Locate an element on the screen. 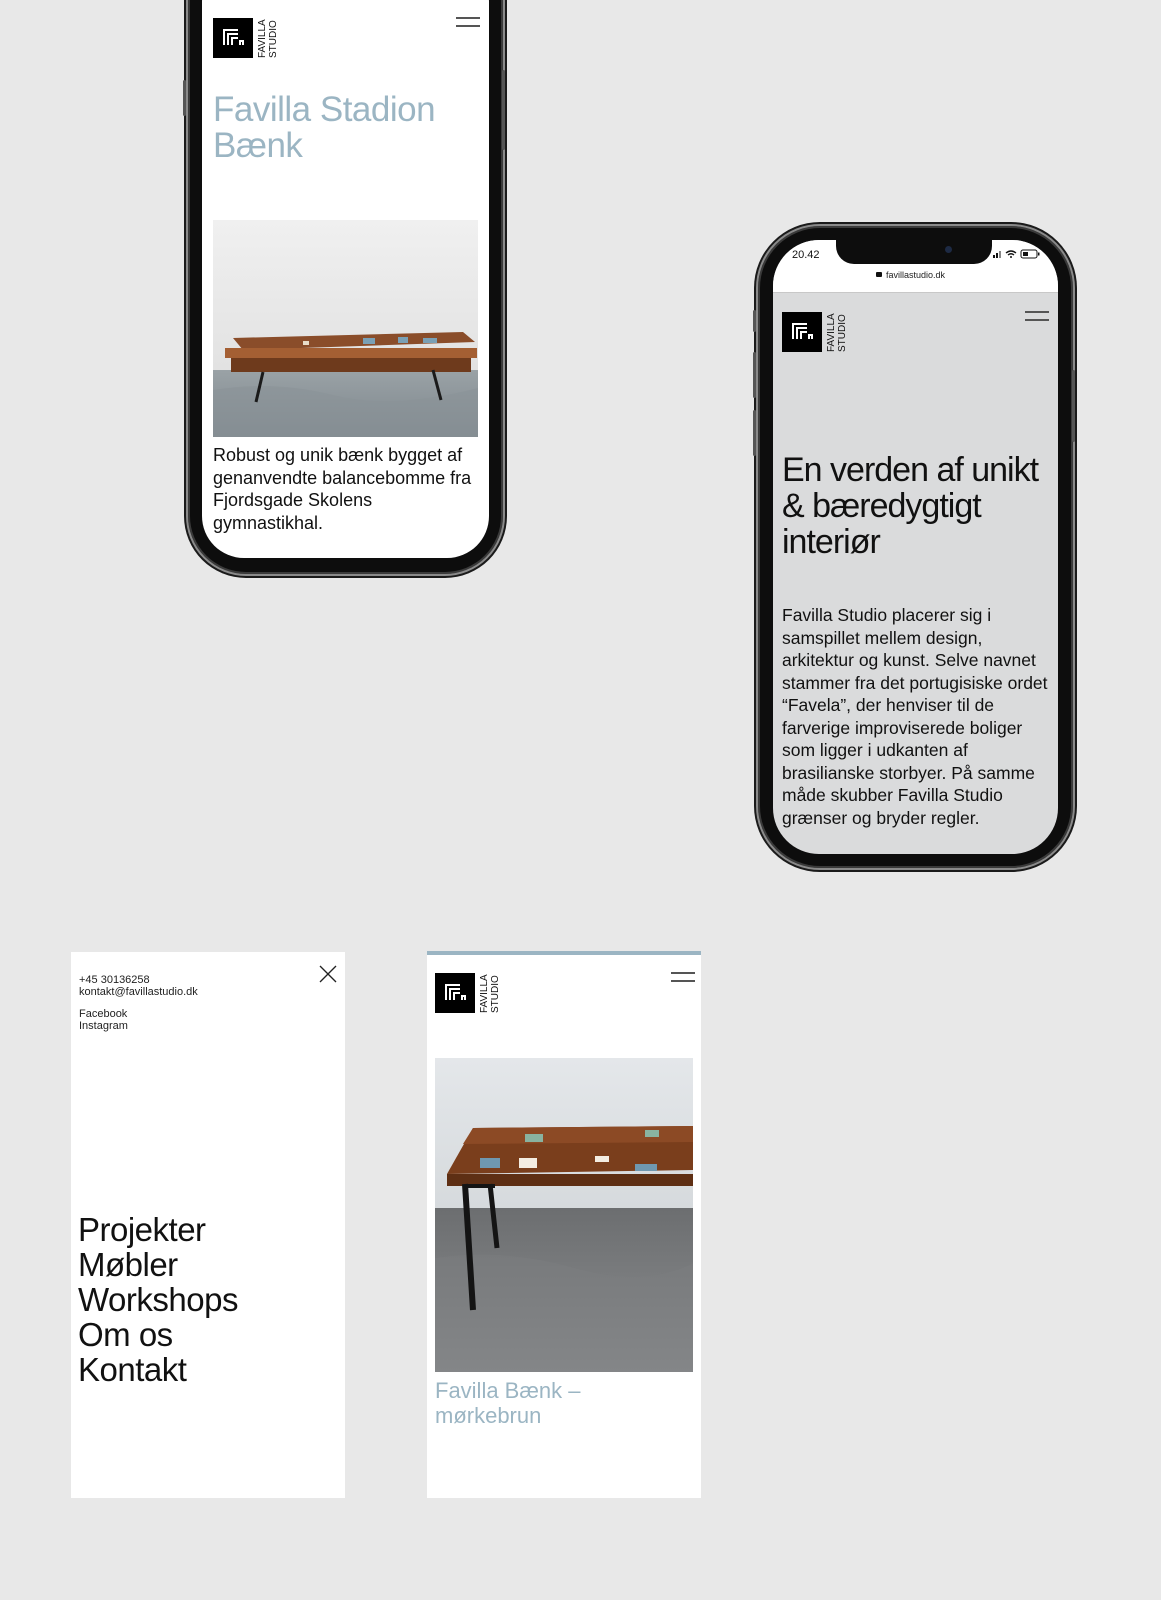  loading-progress-bar is located at coordinates (564, 953).